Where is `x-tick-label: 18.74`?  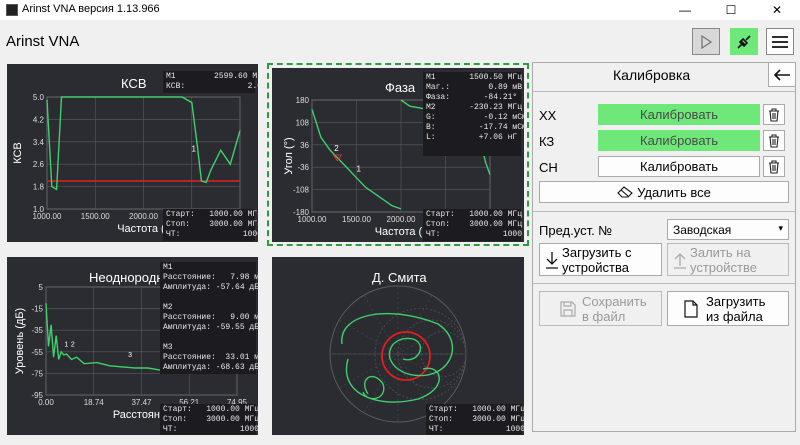
x-tick-label: 18.74 is located at coordinates (94, 402).